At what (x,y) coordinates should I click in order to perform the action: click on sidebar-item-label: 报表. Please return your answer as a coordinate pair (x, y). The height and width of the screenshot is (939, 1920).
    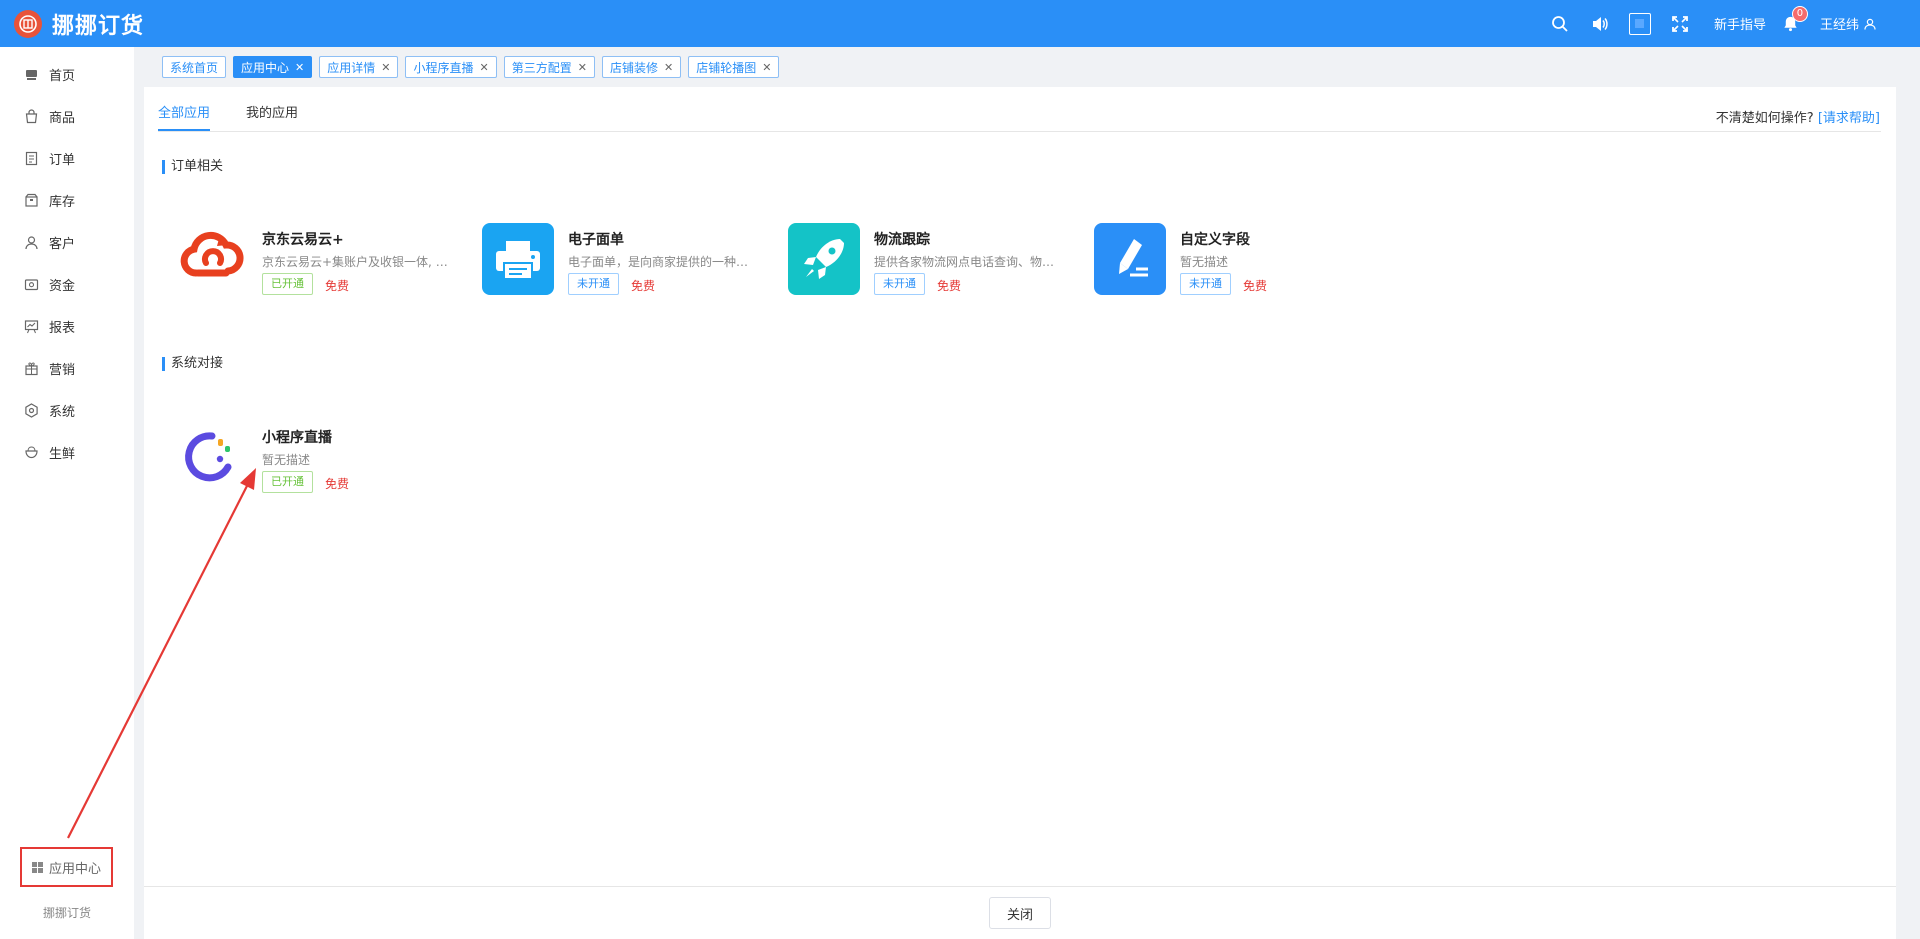
    Looking at the image, I should click on (62, 328).